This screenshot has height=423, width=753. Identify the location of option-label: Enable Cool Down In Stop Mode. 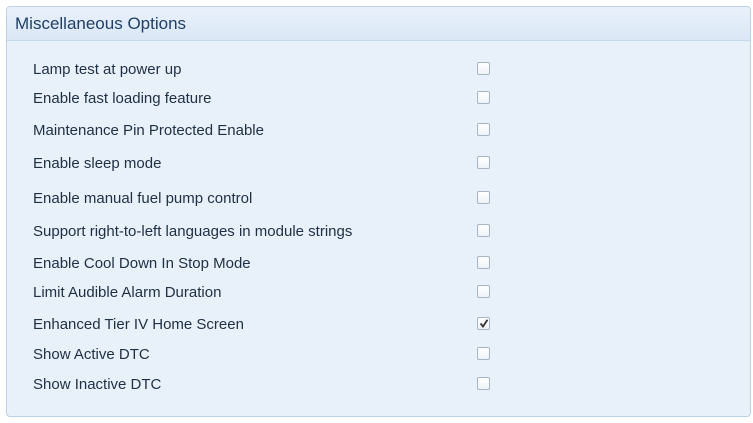
(142, 263).